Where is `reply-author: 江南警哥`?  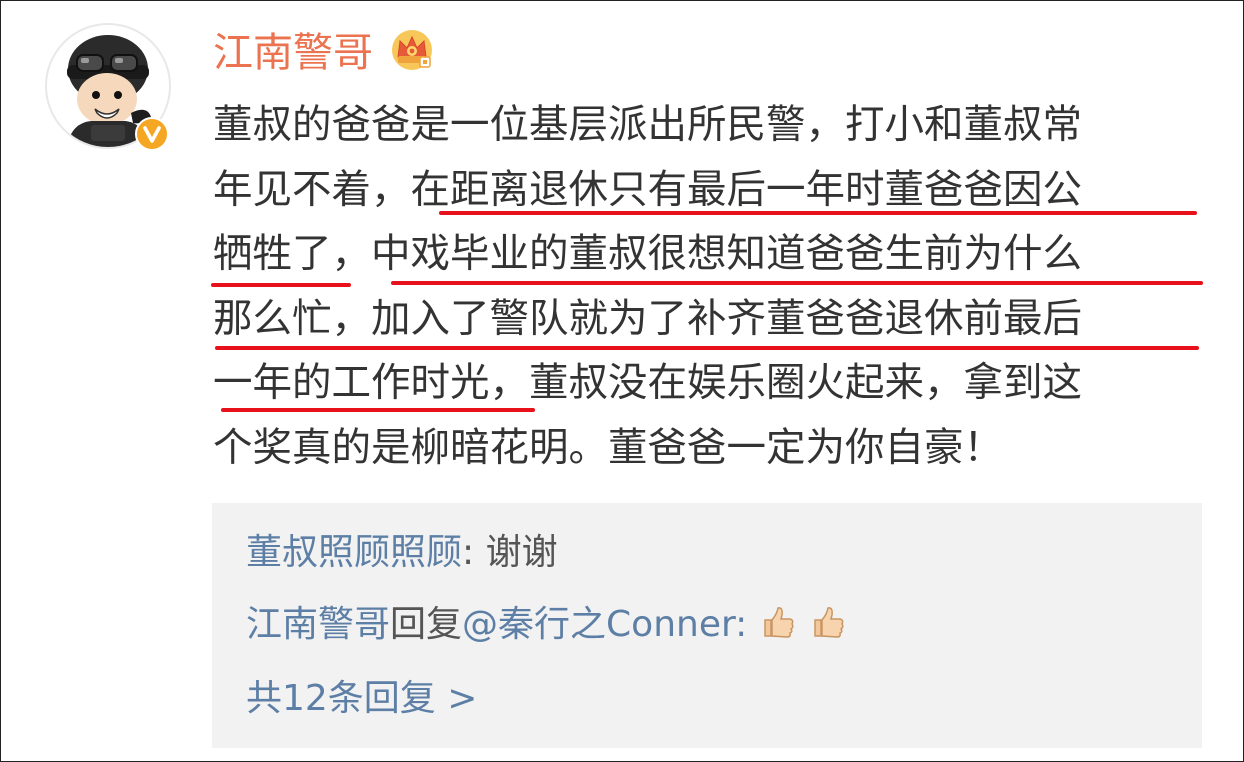
reply-author: 江南警哥 is located at coordinates (318, 624).